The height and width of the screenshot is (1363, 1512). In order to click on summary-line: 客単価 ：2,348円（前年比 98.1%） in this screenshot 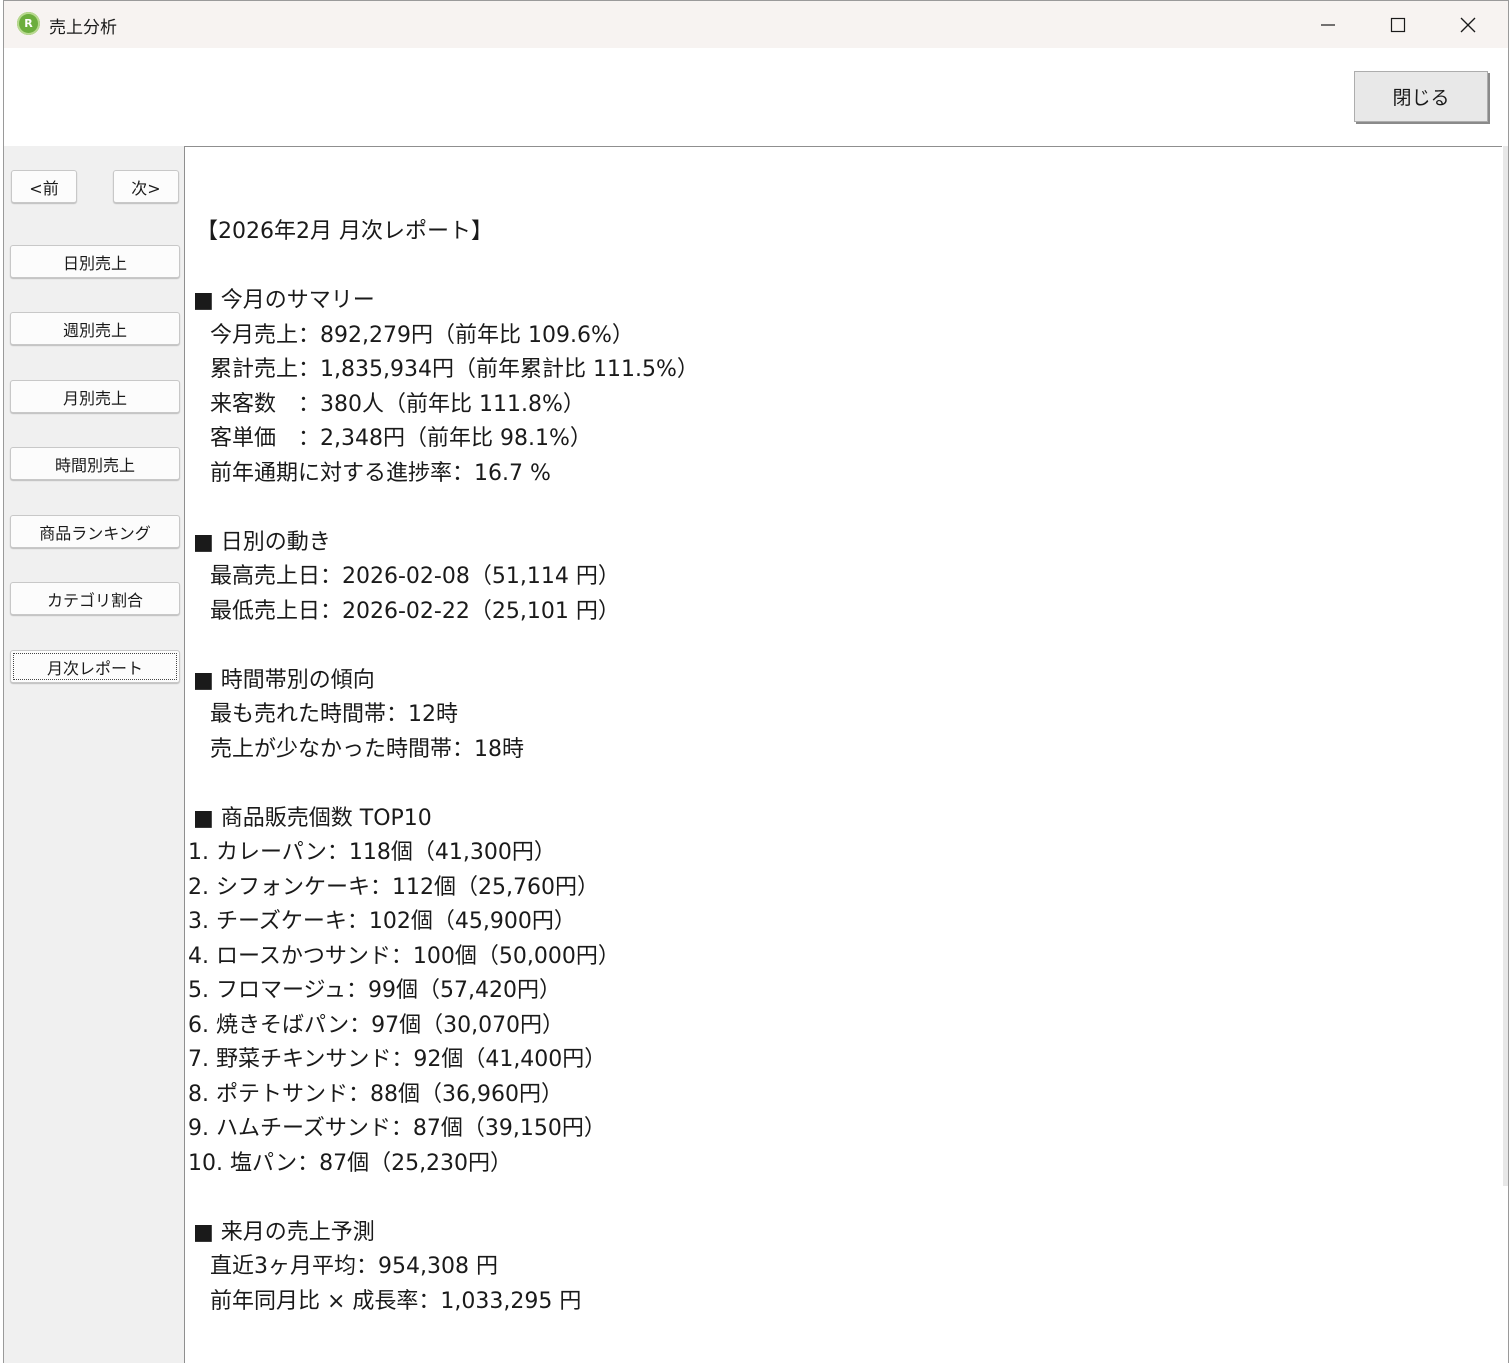, I will do `click(401, 438)`.